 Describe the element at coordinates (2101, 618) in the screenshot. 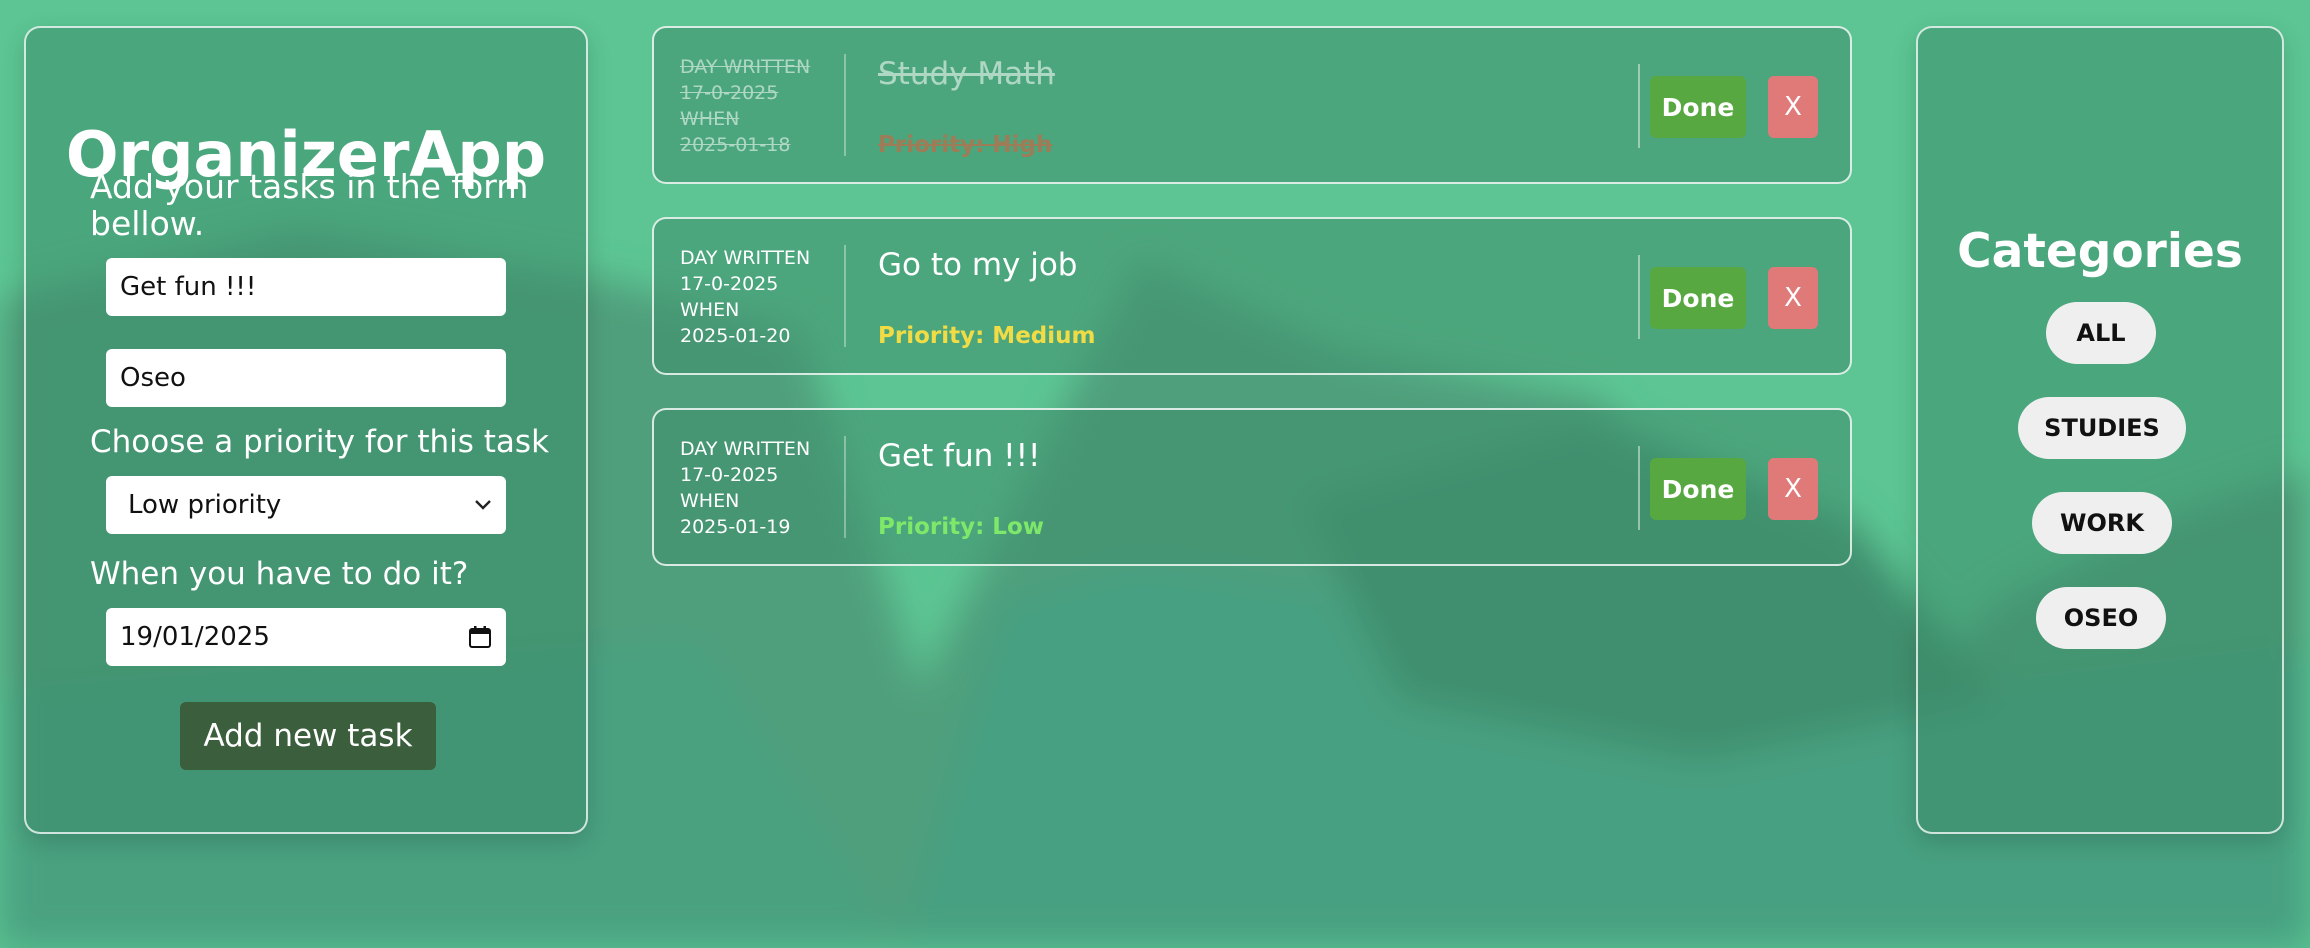

I see `category-oseo-button: OSEO` at that location.